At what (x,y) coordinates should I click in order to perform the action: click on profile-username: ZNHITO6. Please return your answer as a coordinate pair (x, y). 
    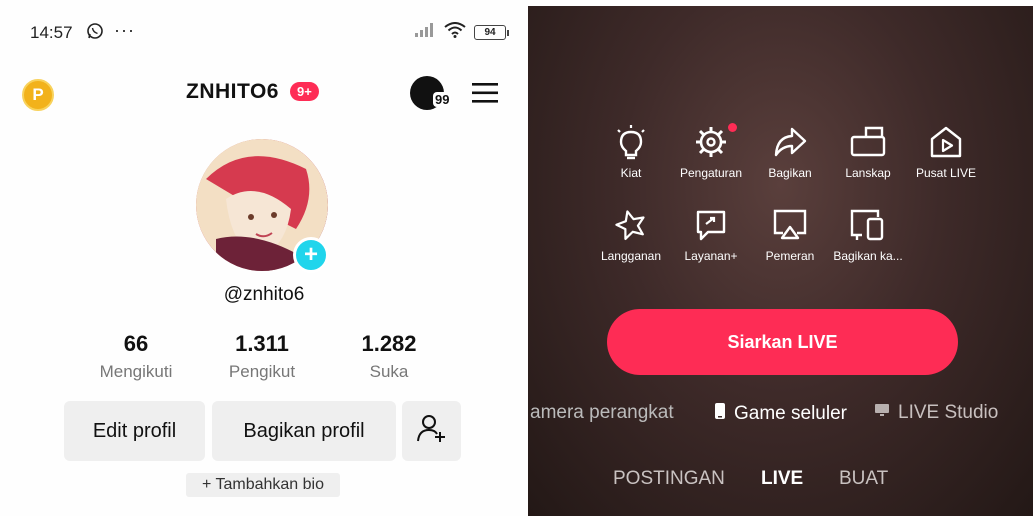
    Looking at the image, I should click on (232, 92).